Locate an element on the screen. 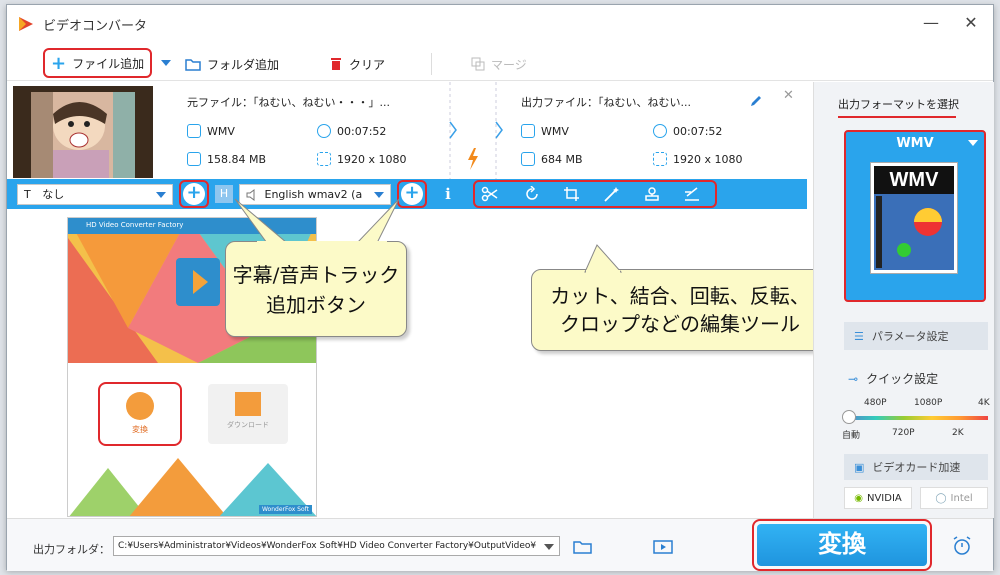  subtitle-select: T なし is located at coordinates (95, 194).